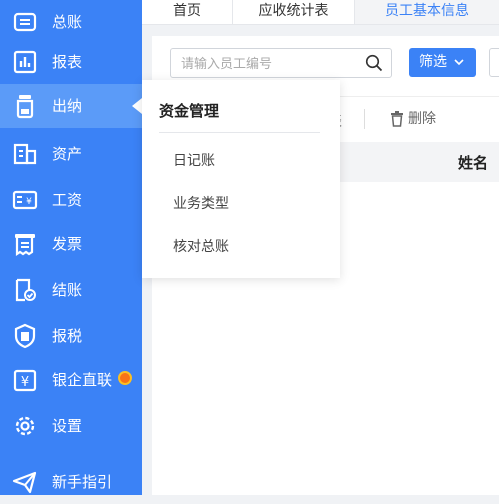  Describe the element at coordinates (397, 119) in the screenshot. I see `trash-icon` at that location.